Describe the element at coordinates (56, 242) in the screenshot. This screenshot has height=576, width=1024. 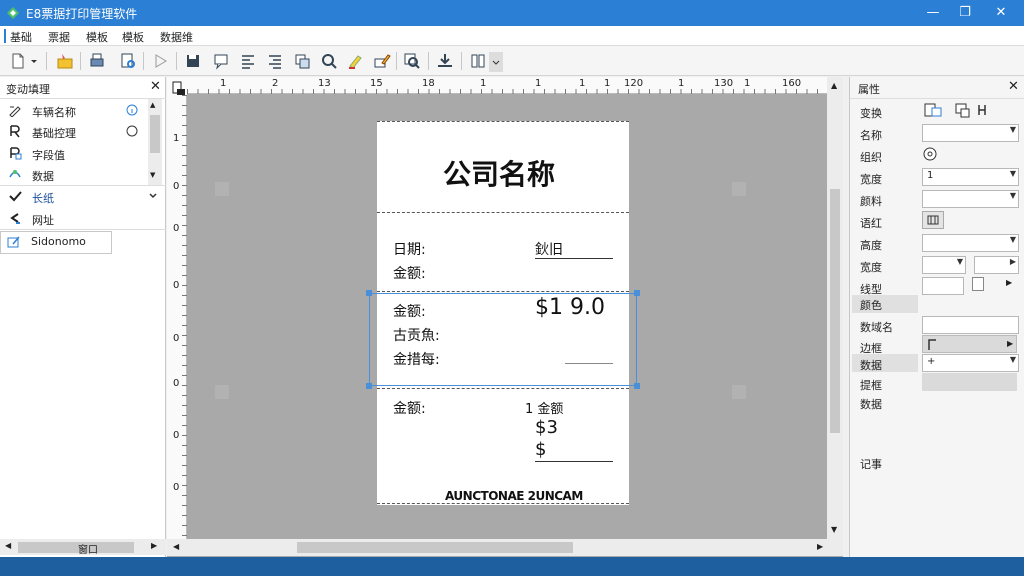
I see `left-item-sidonomo: Sidonomo` at that location.